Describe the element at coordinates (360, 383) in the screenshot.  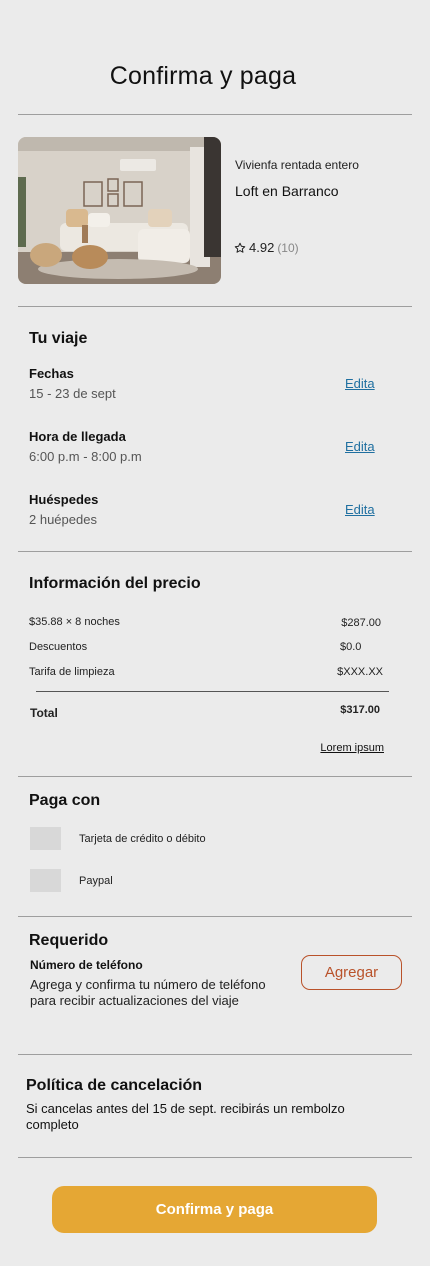
I see `edit-dates-link: Edita` at that location.